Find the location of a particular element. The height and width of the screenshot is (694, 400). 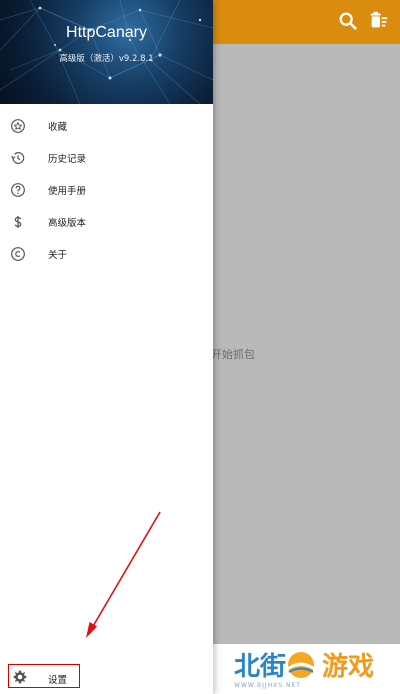

menu-item-label: 收藏 is located at coordinates (58, 127).